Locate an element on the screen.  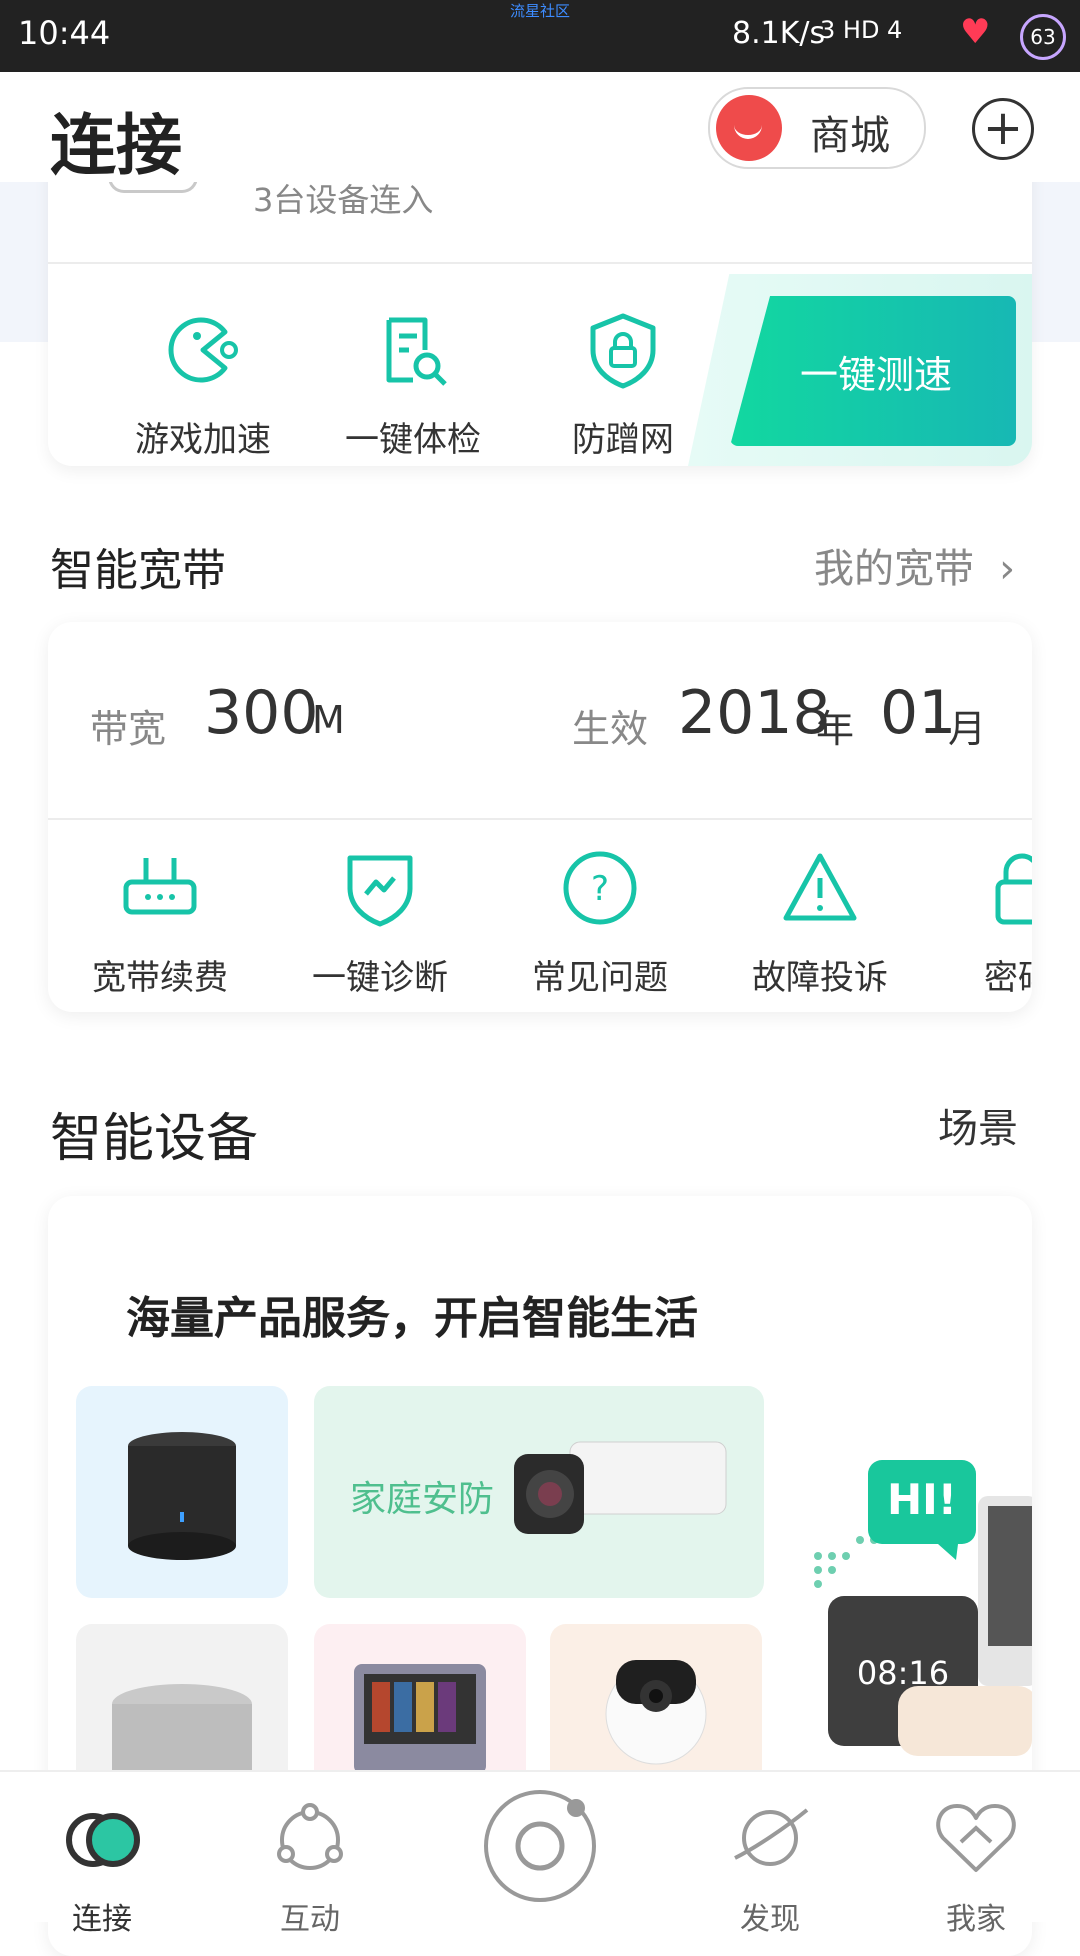
status-center-text: 流星社区 is located at coordinates (539, 11).